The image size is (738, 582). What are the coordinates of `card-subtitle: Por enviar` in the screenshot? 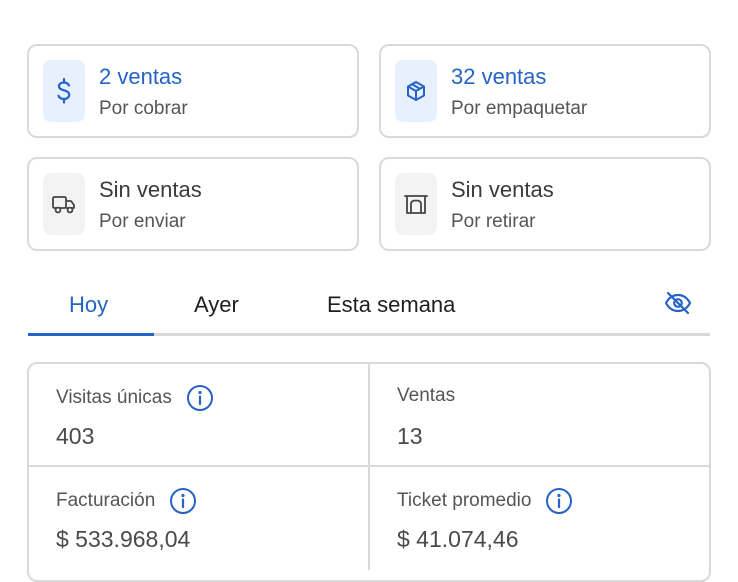 It's located at (142, 221).